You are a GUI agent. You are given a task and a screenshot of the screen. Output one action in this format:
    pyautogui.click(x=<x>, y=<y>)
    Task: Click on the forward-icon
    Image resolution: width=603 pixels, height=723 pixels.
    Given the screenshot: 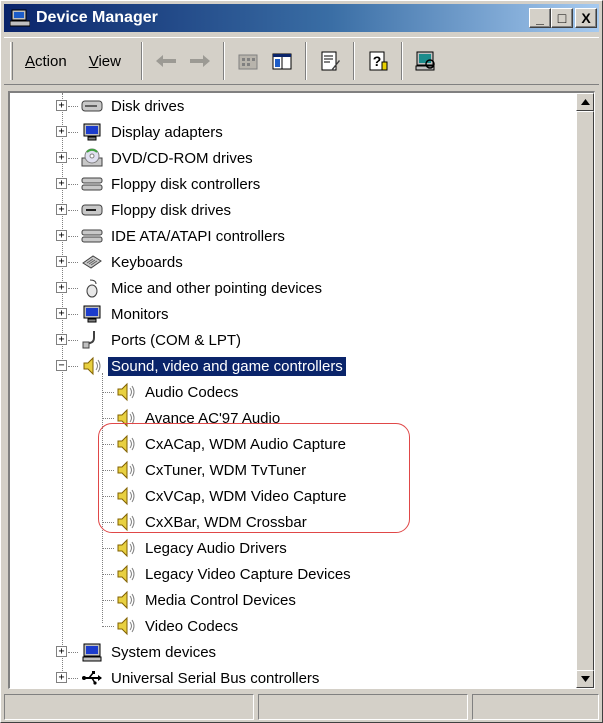 What is the action you would take?
    pyautogui.click(x=199, y=61)
    